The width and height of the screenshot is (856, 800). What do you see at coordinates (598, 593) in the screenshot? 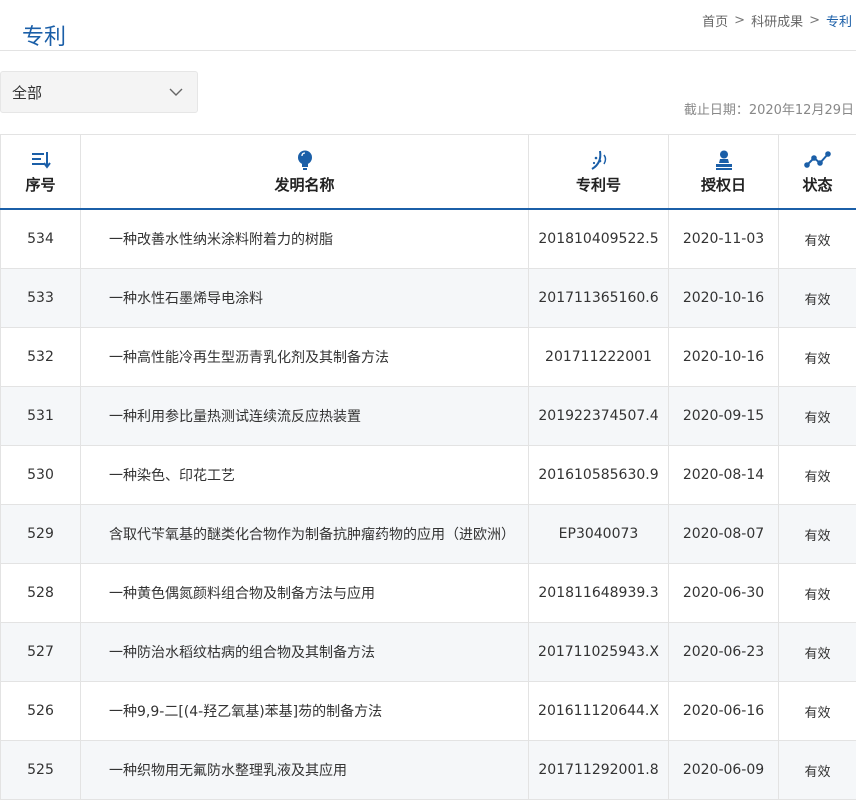
I see `cell-patent-no: 201811648939.3` at bounding box center [598, 593].